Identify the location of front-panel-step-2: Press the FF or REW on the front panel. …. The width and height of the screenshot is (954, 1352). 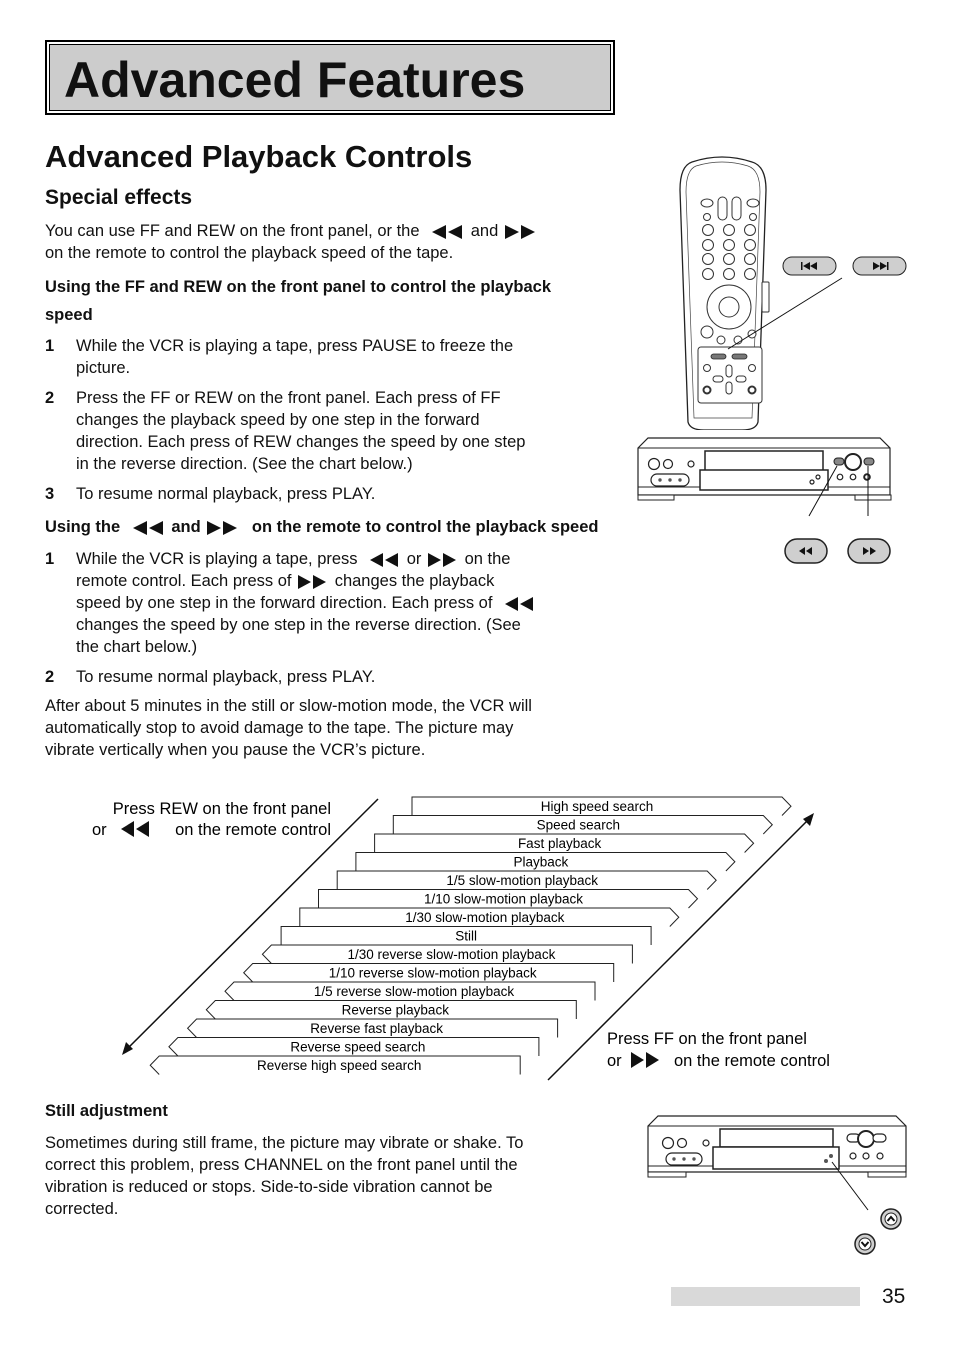
(331, 431).